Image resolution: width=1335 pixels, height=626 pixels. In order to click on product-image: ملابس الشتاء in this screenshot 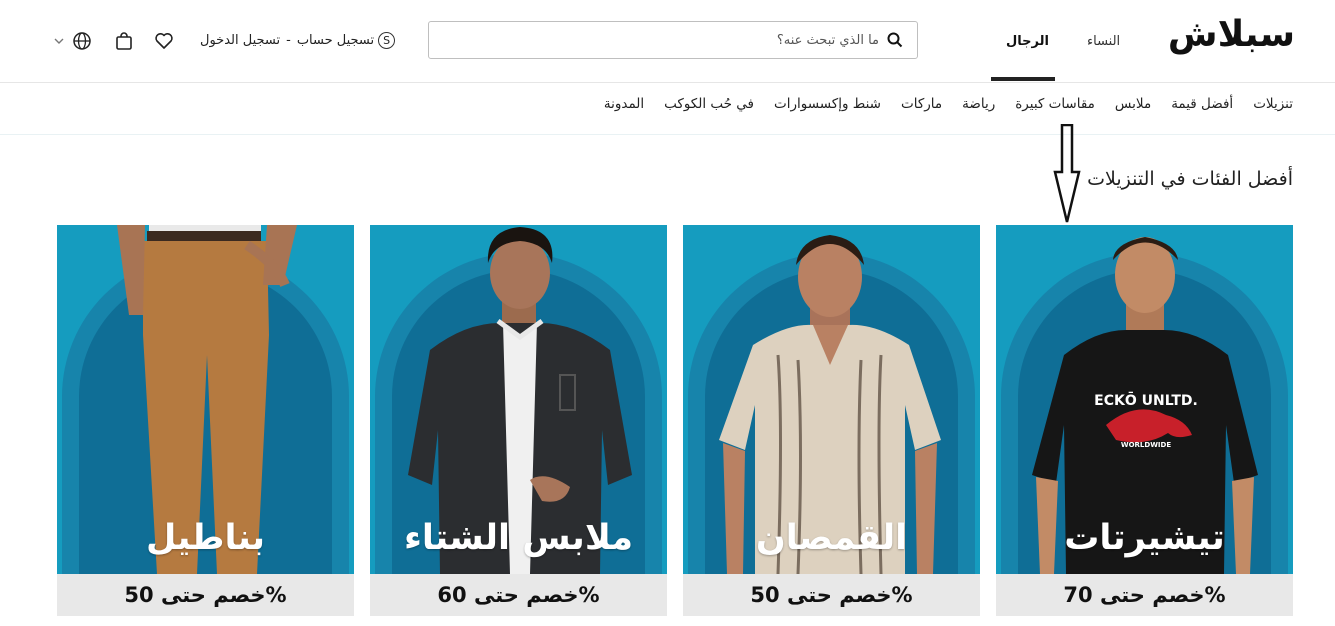, I will do `click(518, 399)`.